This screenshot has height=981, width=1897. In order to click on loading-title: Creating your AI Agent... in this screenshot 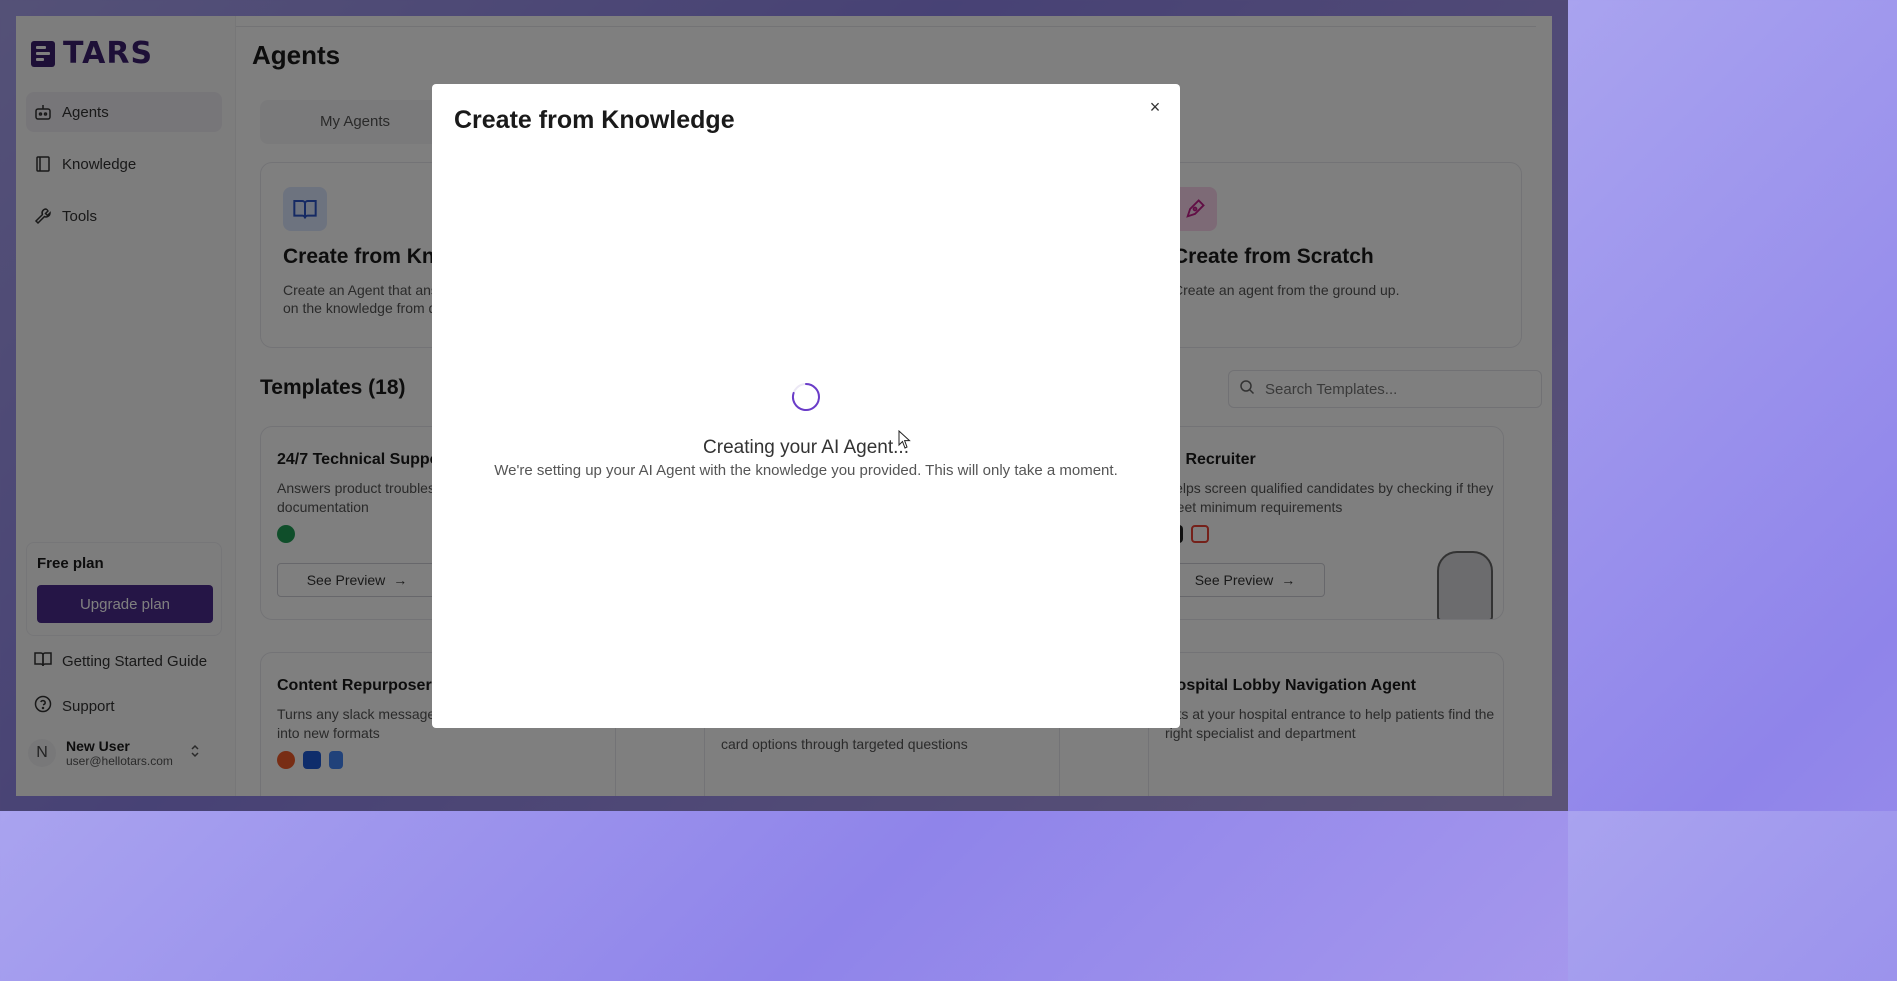, I will do `click(806, 447)`.